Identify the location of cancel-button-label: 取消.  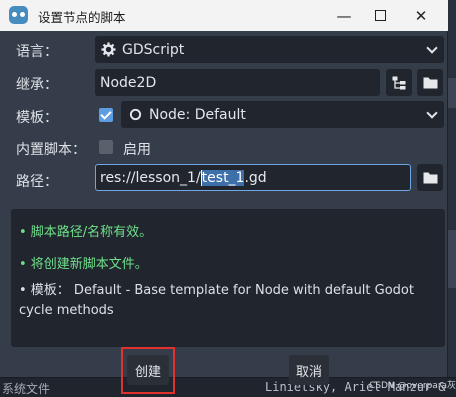
(308, 372).